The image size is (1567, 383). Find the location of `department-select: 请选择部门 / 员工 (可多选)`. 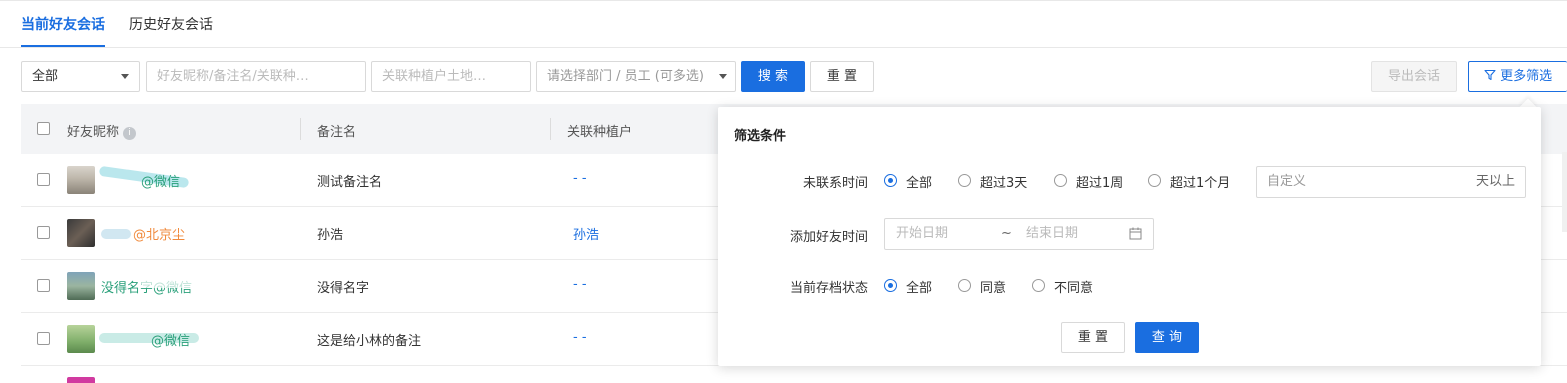

department-select: 请选择部门 / 员工 (可多选) is located at coordinates (636, 76).